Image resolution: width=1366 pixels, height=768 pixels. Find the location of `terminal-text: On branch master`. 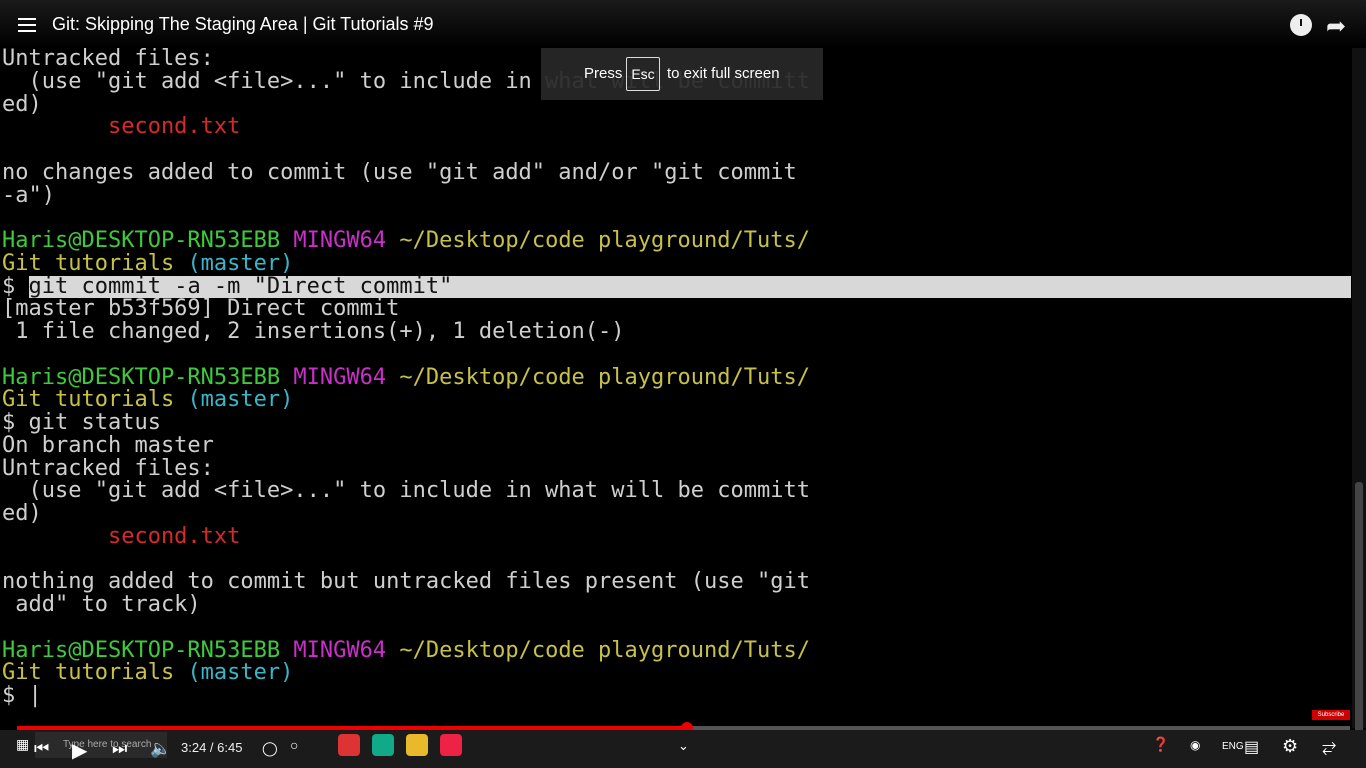

terminal-text: On branch master is located at coordinates (108, 445).